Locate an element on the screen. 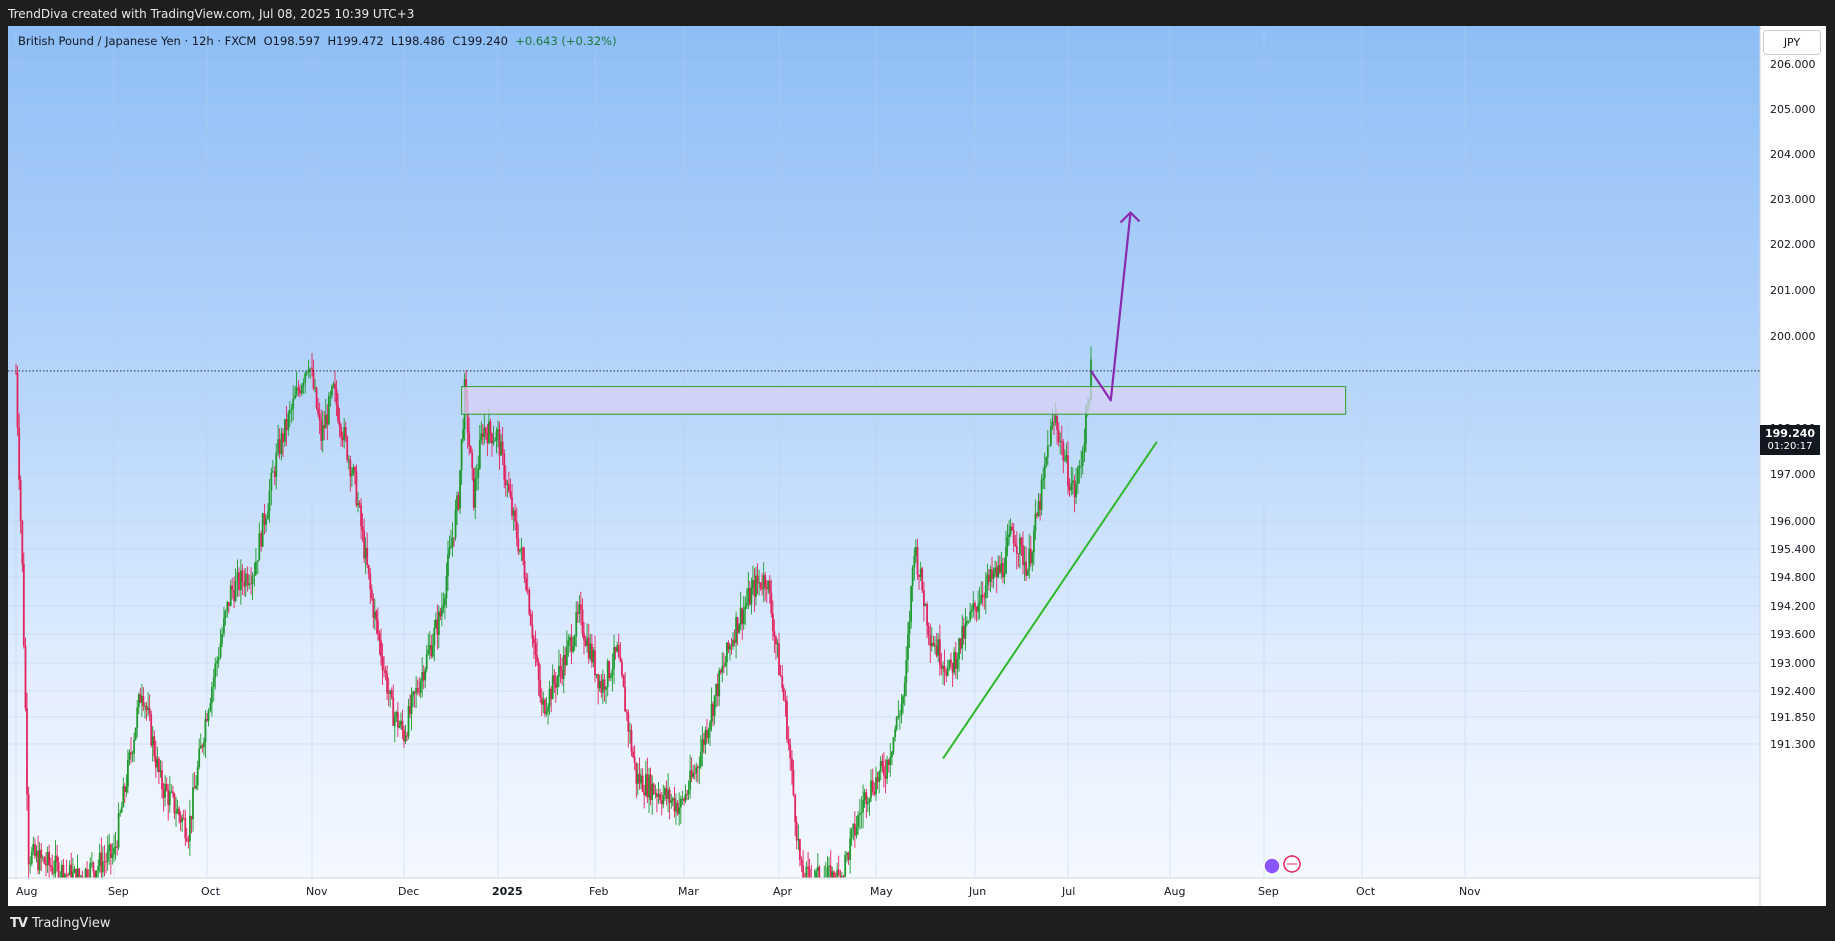 This screenshot has width=1835, height=941. ohlc-high: H199.472 is located at coordinates (355, 41).